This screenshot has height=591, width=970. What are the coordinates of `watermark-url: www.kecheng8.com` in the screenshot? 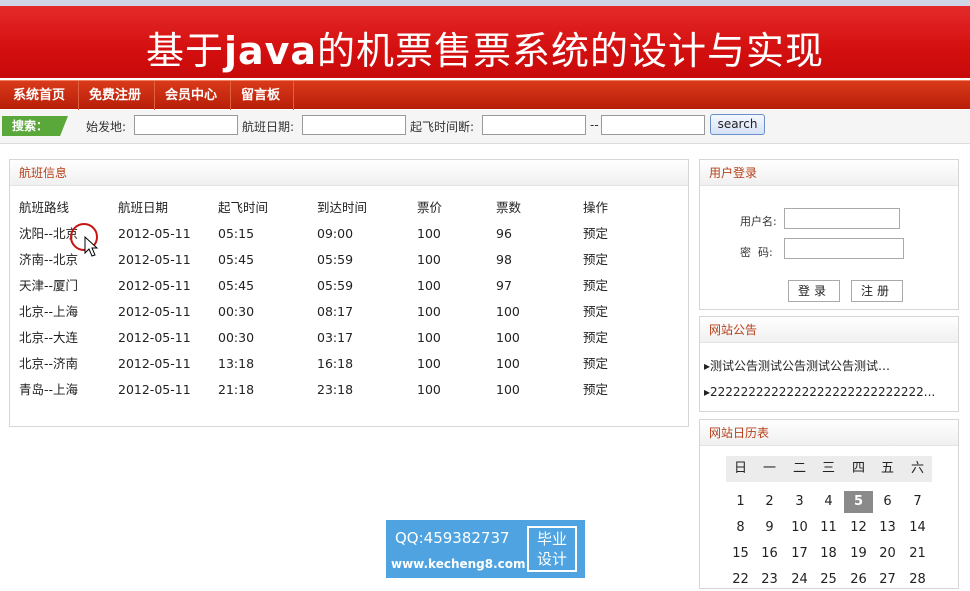 It's located at (458, 564).